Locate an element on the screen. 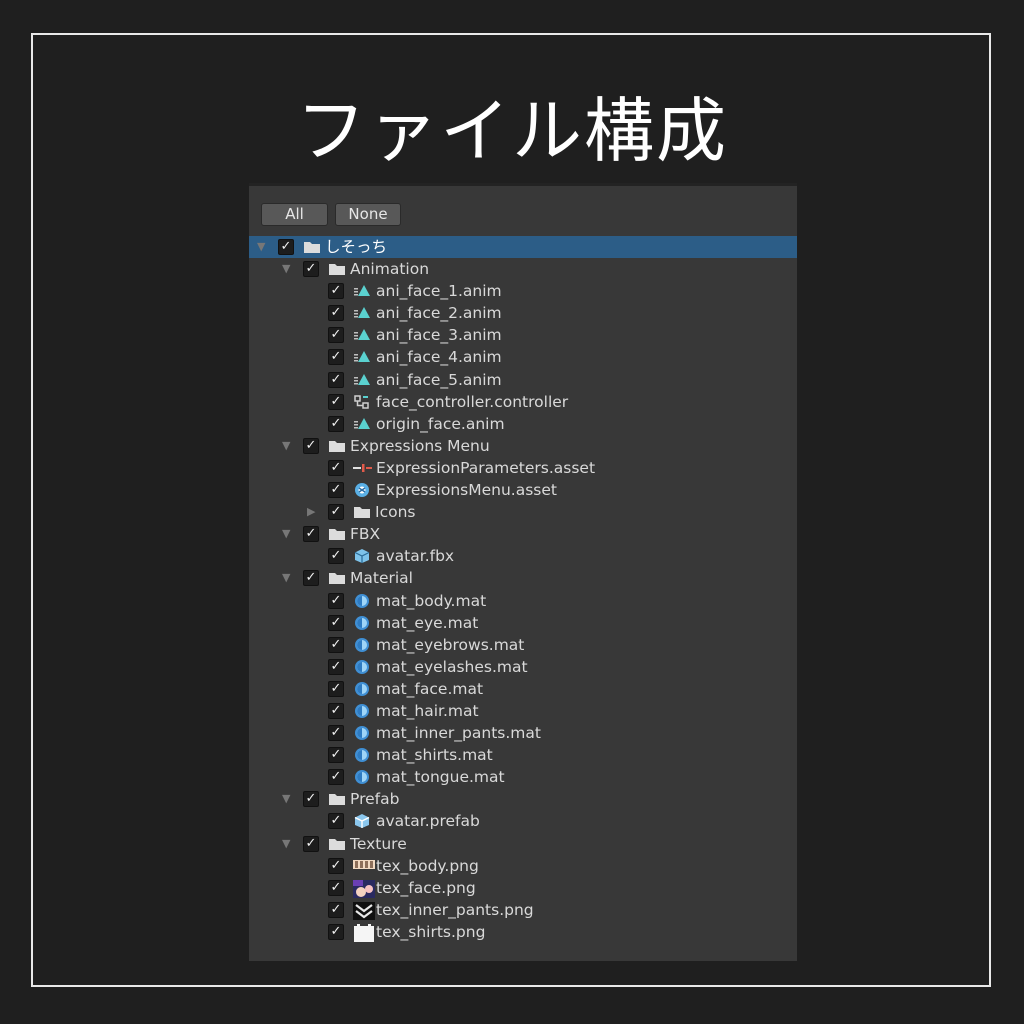 This screenshot has height=1024, width=1024. tree-item-label: Icons is located at coordinates (395, 512).